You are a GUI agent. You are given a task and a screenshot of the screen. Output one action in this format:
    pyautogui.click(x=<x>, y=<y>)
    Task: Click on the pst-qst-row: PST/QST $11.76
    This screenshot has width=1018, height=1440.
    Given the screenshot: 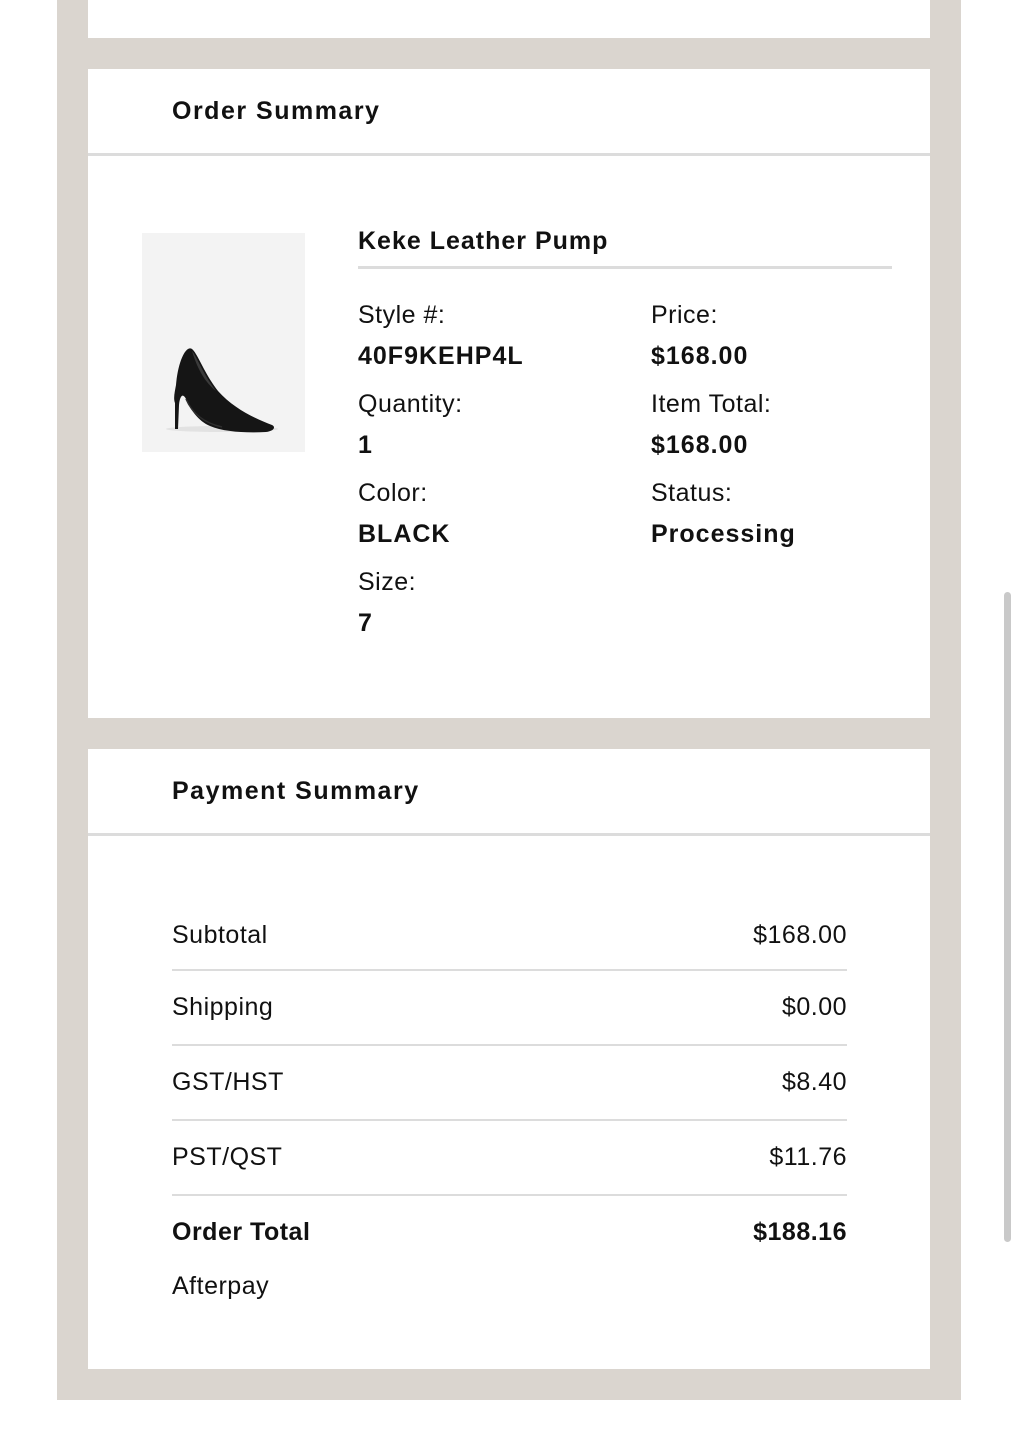 What is the action you would take?
    pyautogui.click(x=509, y=1158)
    